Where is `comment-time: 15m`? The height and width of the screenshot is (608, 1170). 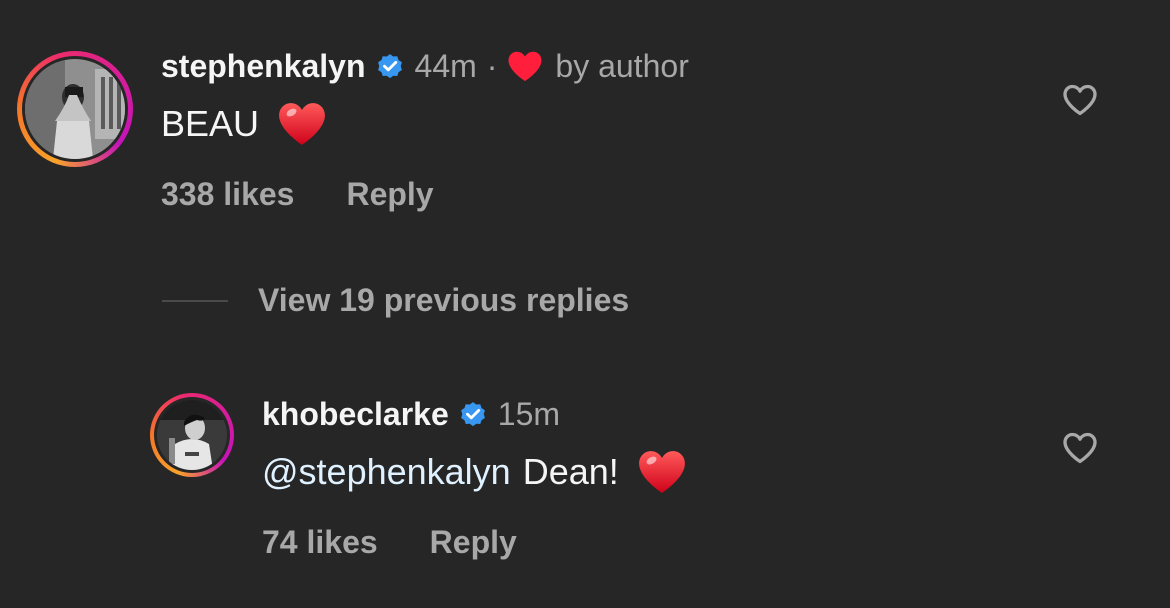 comment-time: 15m is located at coordinates (529, 413).